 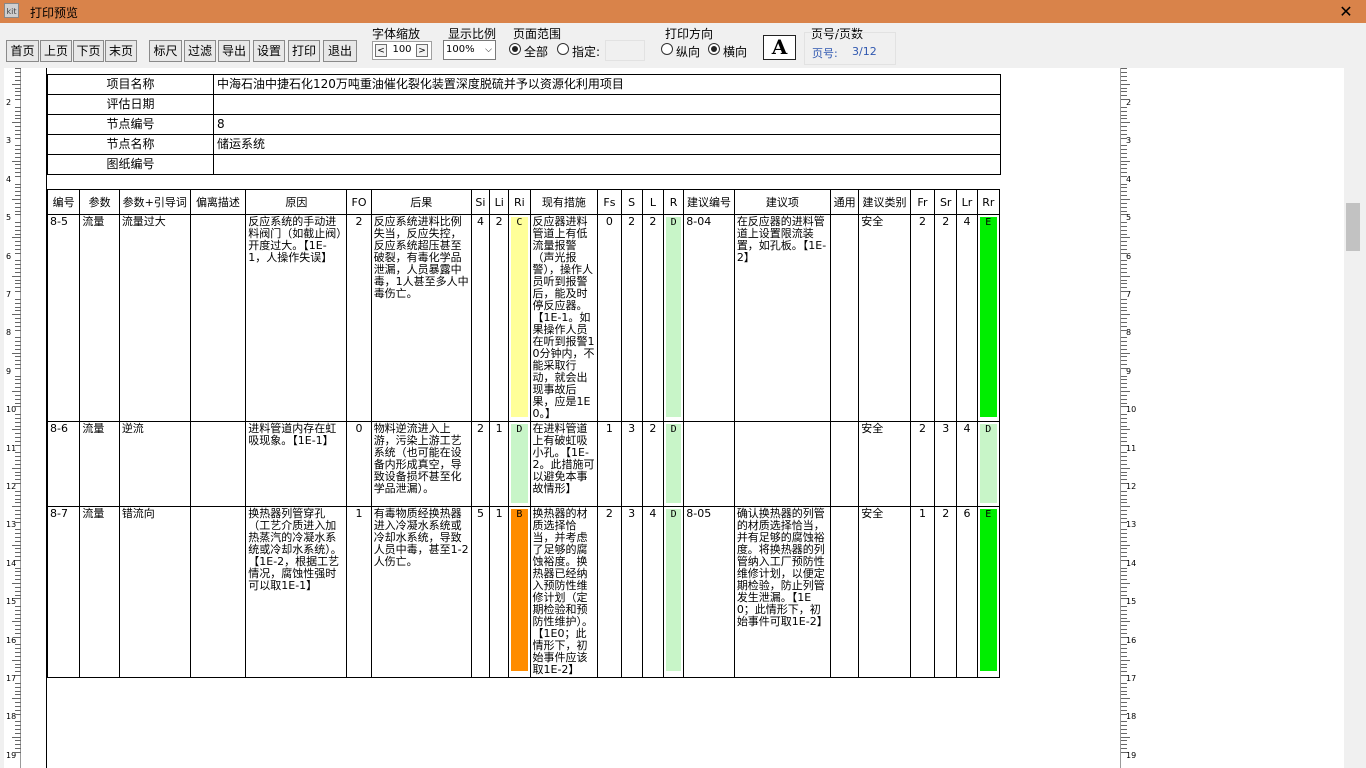 I want to click on cell-suggestion: 在反应器的进料管道上设置限流装置，如孔板。【1E-2】, so click(x=782, y=318).